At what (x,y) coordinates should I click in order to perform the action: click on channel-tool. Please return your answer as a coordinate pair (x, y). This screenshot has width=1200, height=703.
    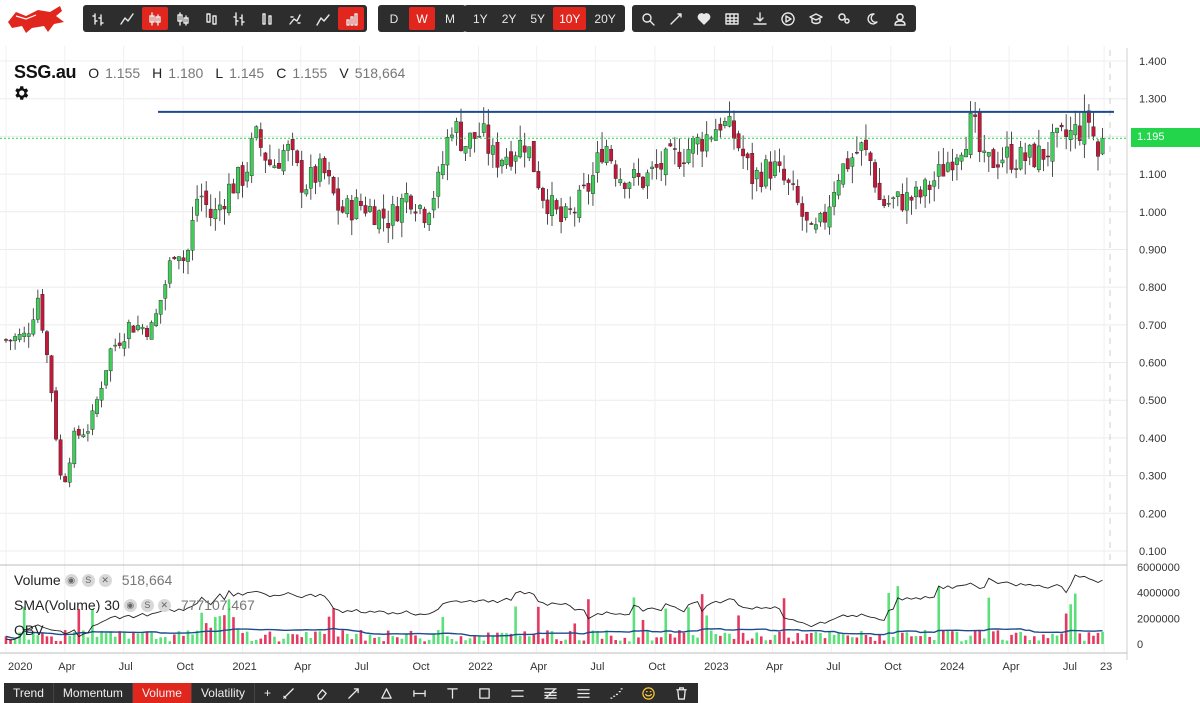
    Looking at the image, I should click on (583, 693).